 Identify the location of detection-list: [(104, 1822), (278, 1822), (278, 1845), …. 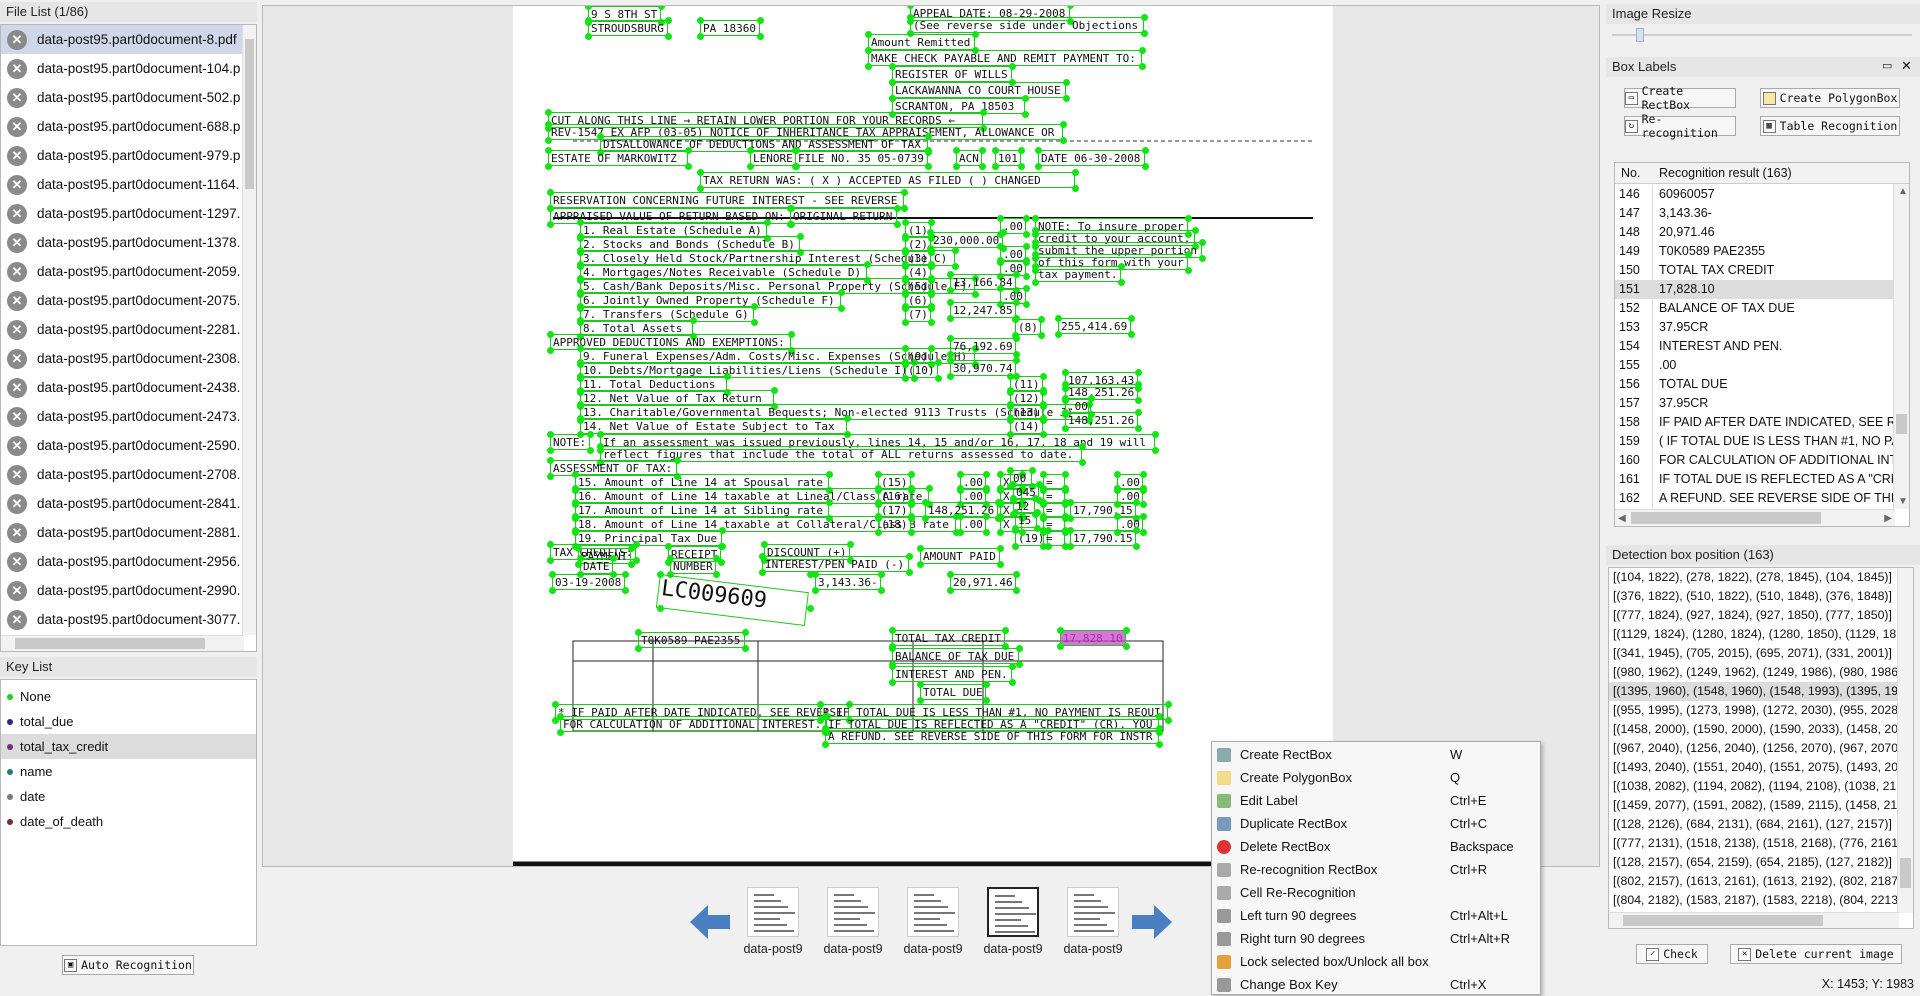
(1761, 748).